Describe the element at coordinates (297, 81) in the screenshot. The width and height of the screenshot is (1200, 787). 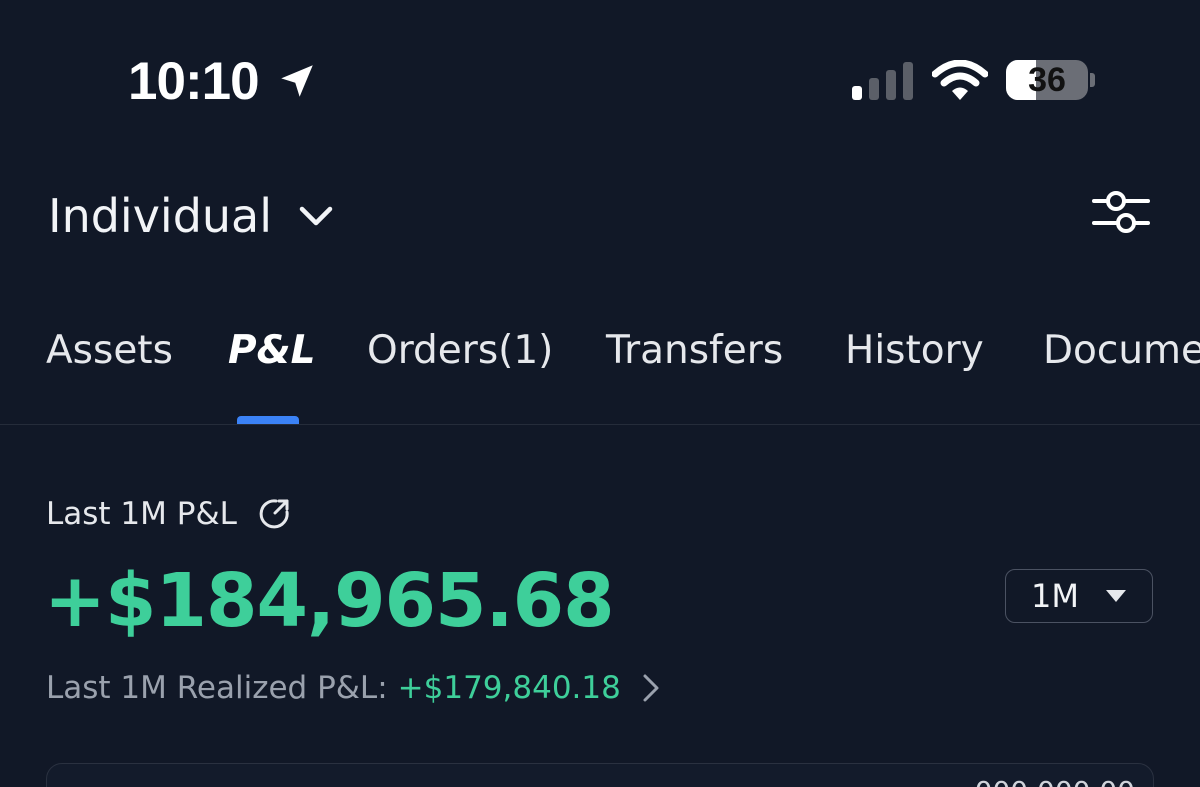
I see `location-arrow-icon` at that location.